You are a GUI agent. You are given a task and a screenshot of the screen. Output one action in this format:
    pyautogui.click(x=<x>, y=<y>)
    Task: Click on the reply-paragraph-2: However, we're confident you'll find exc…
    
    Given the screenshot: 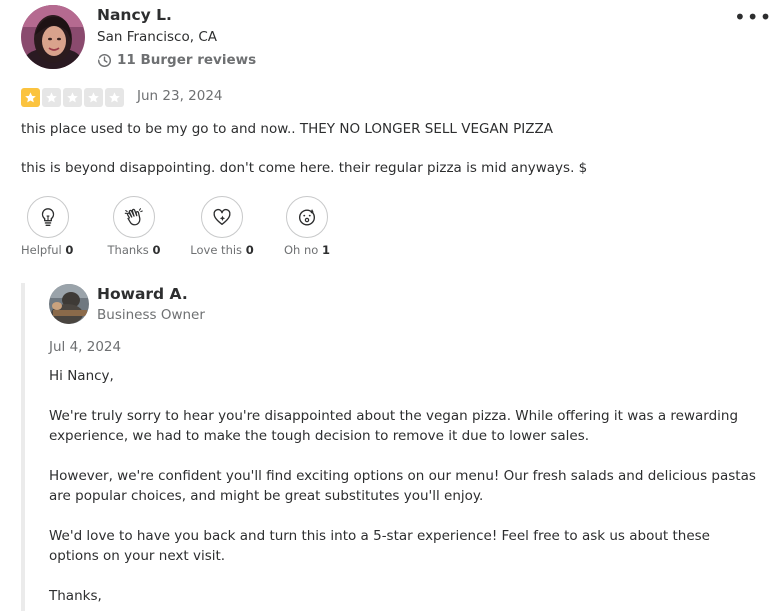 What is the action you would take?
    pyautogui.click(x=402, y=486)
    